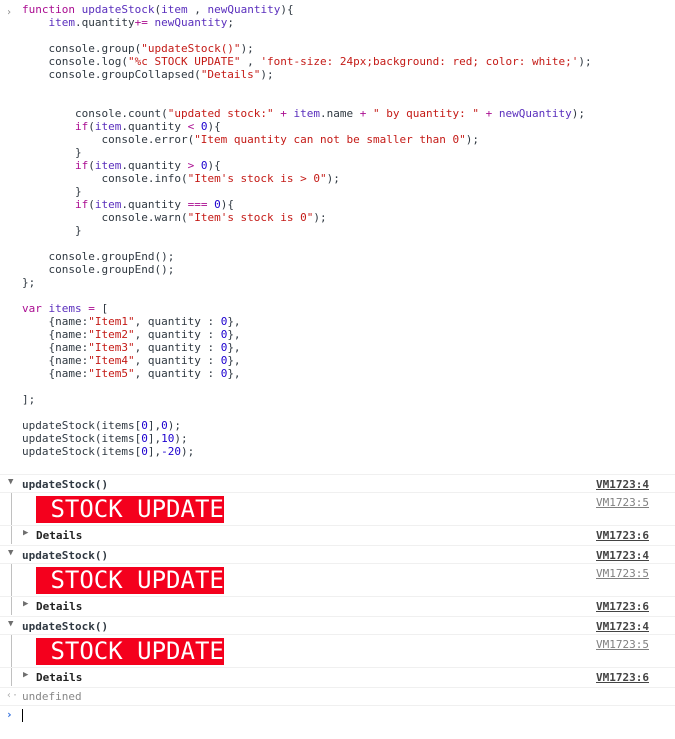 This screenshot has height=739, width=675. I want to click on code-line: {name:"Item3", quantity : 0},, so click(131, 347).